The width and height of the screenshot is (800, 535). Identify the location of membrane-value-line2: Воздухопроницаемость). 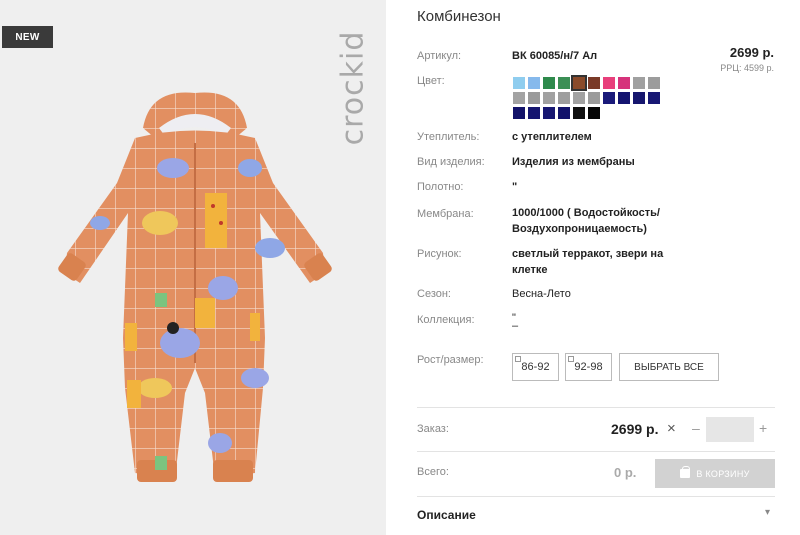
(579, 229).